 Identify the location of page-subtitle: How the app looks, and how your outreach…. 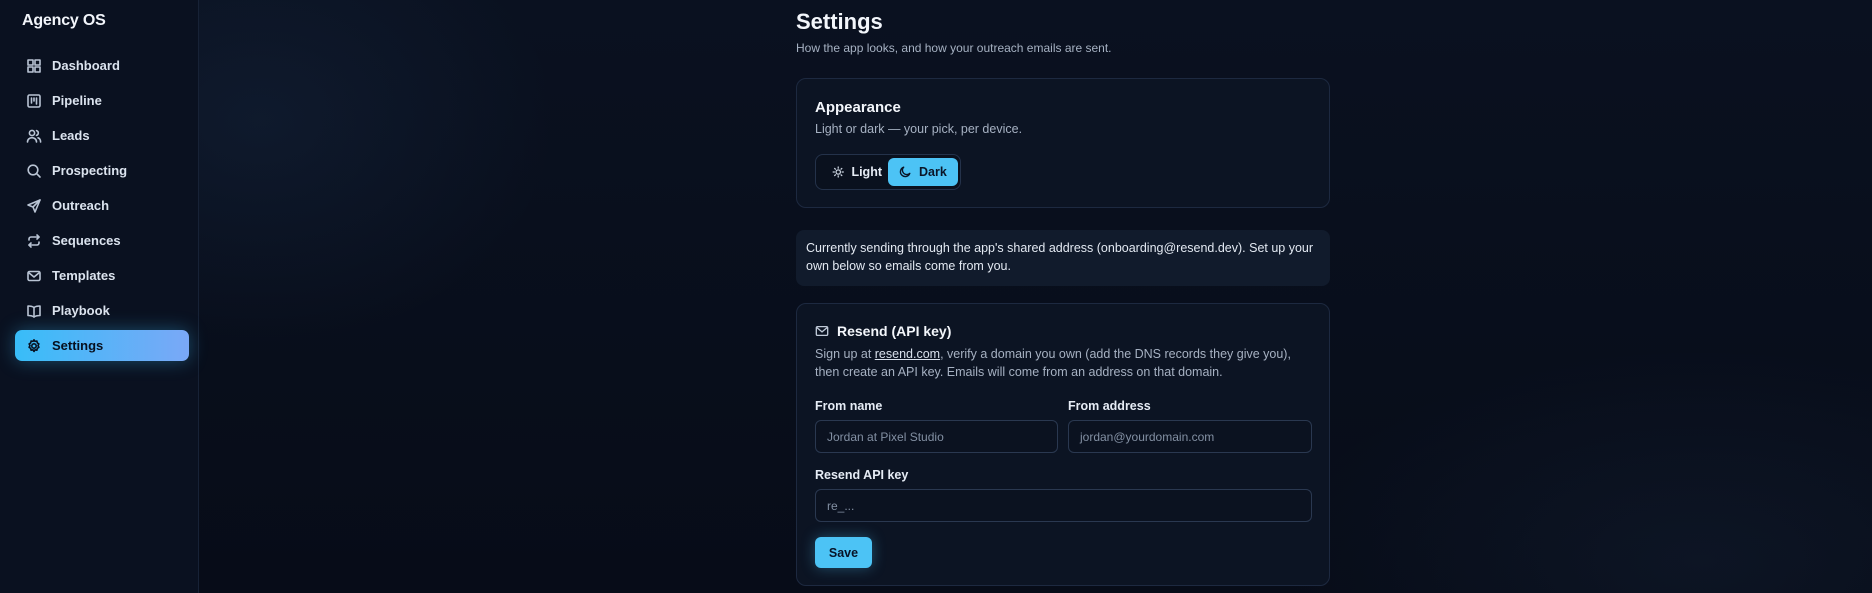
(954, 48).